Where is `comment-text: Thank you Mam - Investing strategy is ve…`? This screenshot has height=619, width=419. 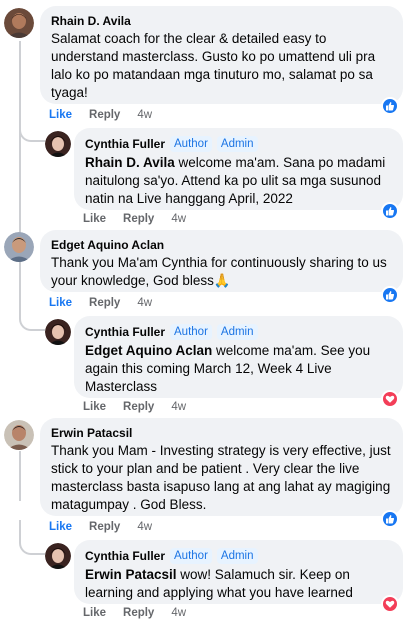
comment-text: Thank you Mam - Investing strategy is ve… is located at coordinates (221, 477).